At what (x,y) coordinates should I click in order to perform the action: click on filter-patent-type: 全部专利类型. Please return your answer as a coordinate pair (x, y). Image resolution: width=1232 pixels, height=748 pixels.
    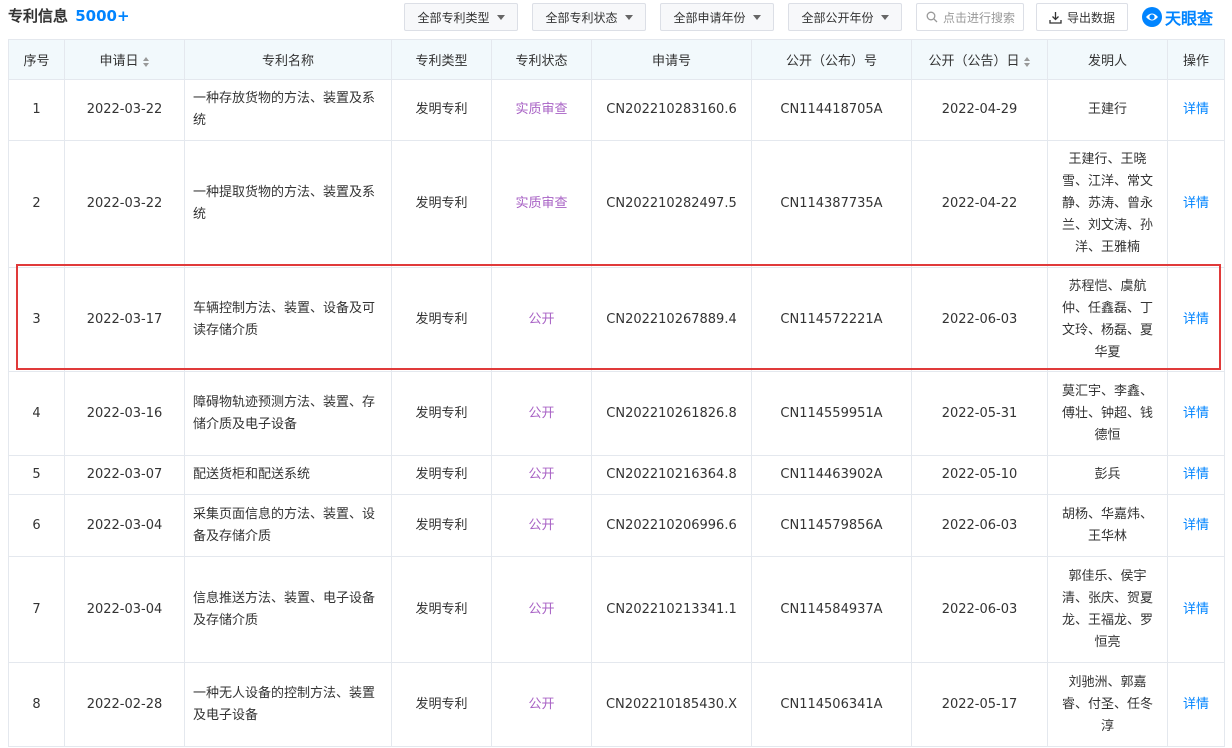
    Looking at the image, I should click on (461, 17).